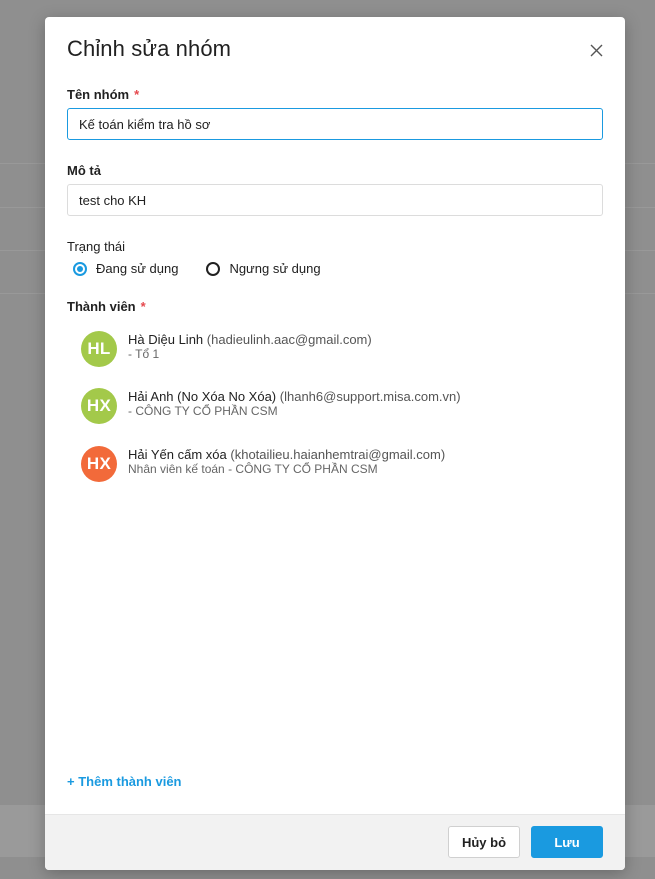 The image size is (655, 879). What do you see at coordinates (203, 411) in the screenshot?
I see `member-detail: - CÔNG TY CỔ PHẦN CSM` at bounding box center [203, 411].